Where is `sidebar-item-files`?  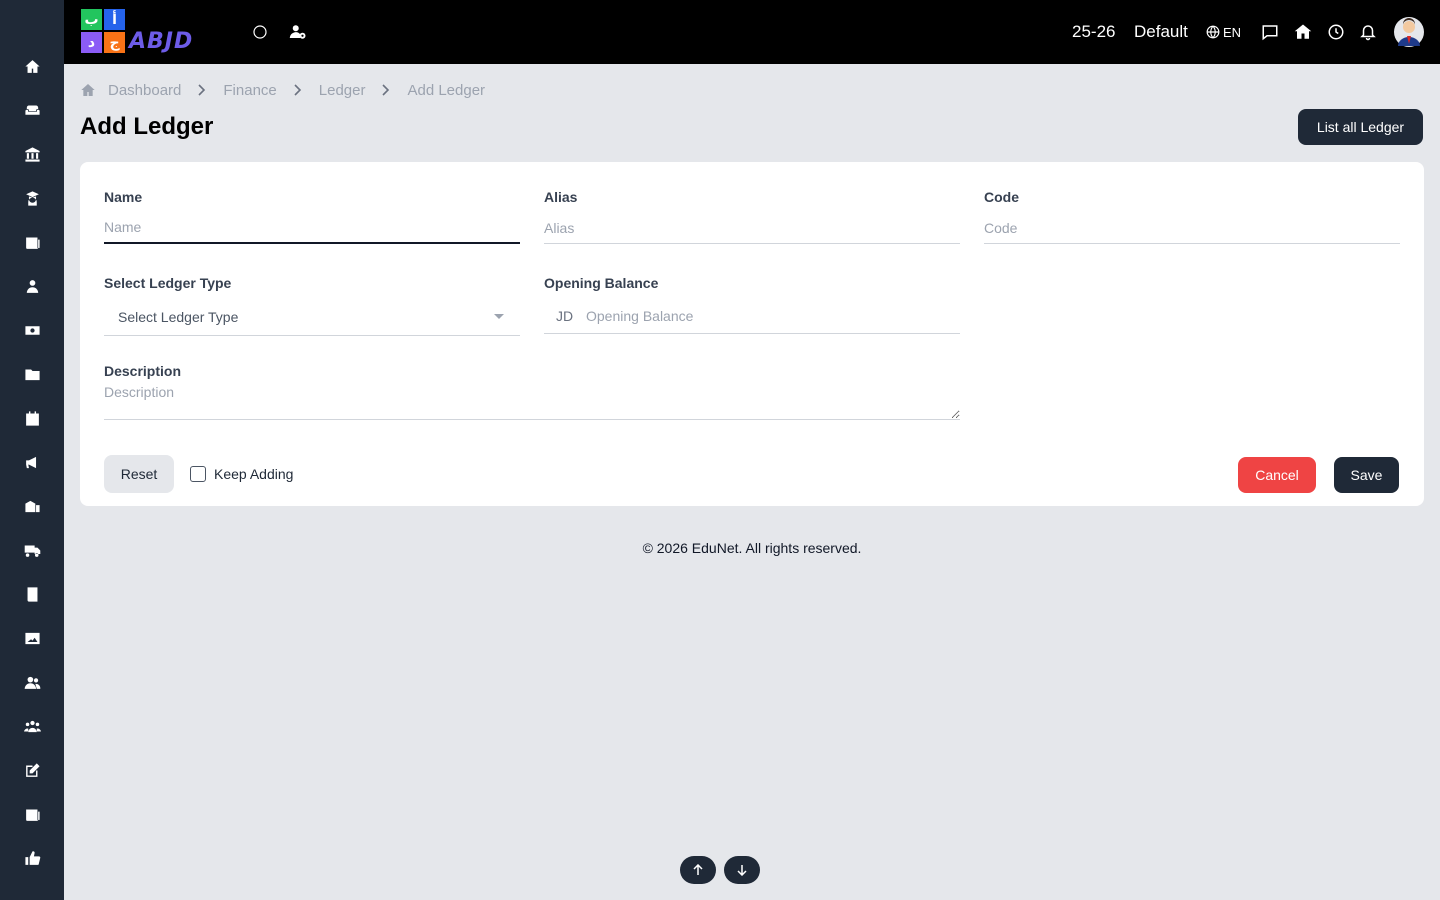
sidebar-item-files is located at coordinates (32, 374).